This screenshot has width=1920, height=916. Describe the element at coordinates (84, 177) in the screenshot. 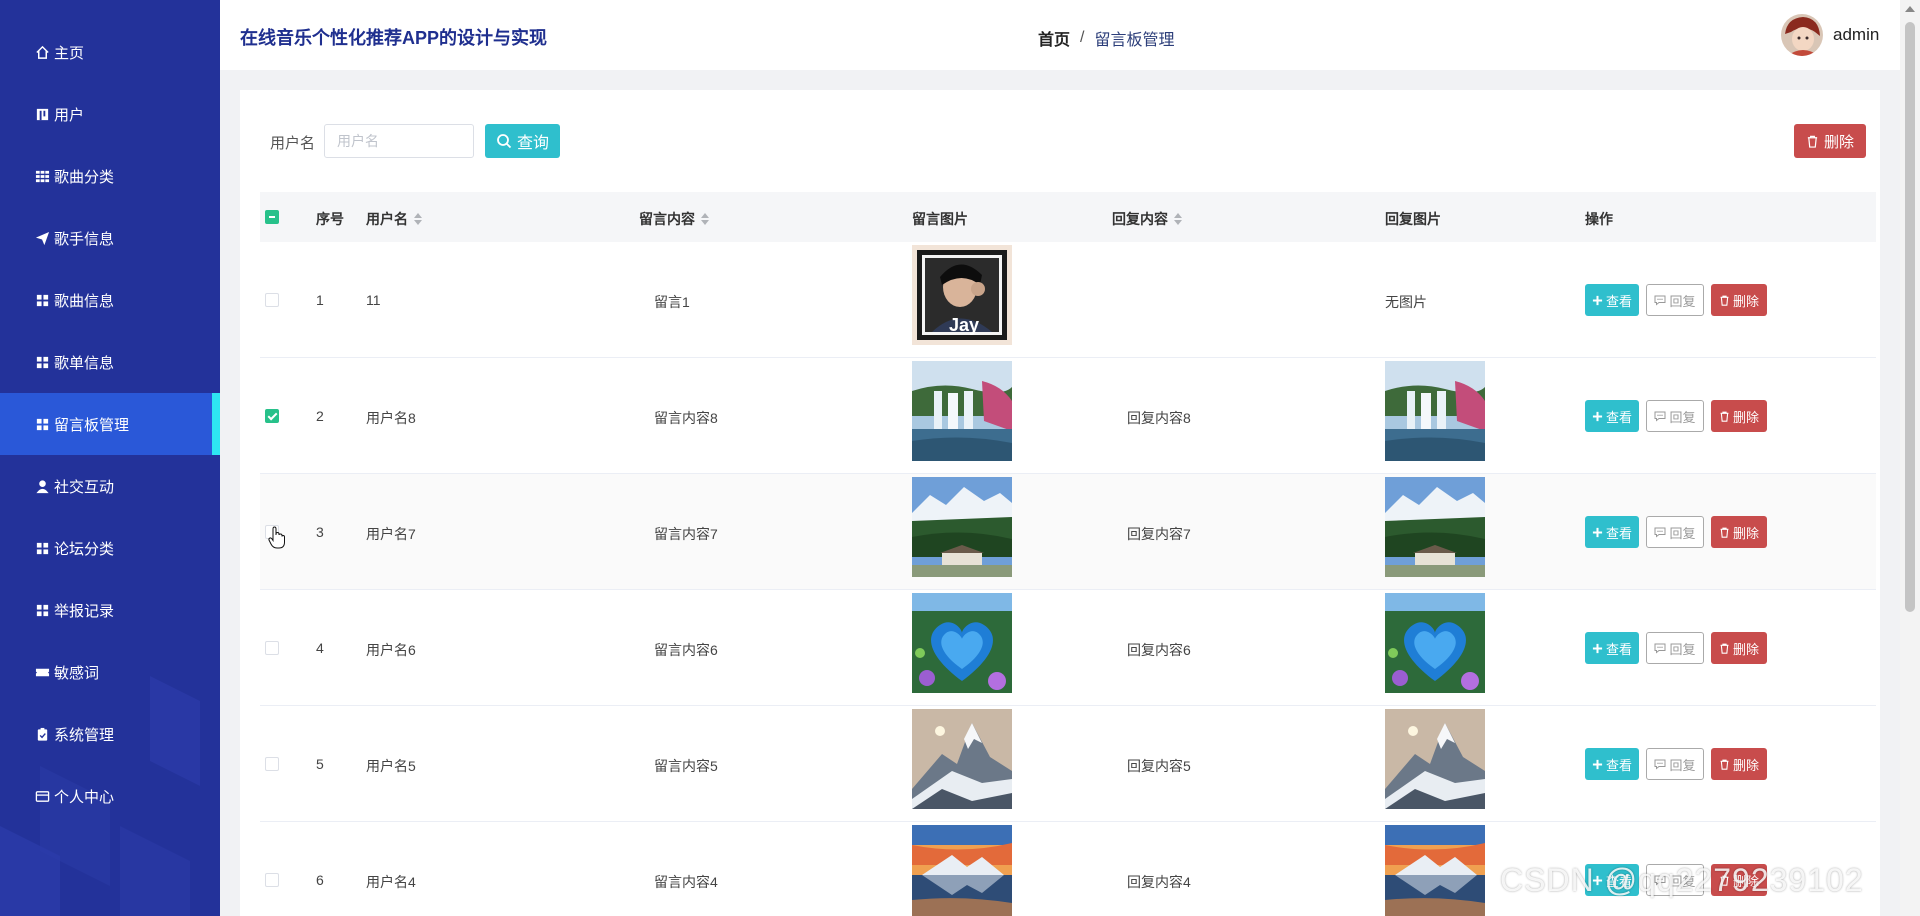

I see `sidebar-item-label: 歌曲分类` at that location.